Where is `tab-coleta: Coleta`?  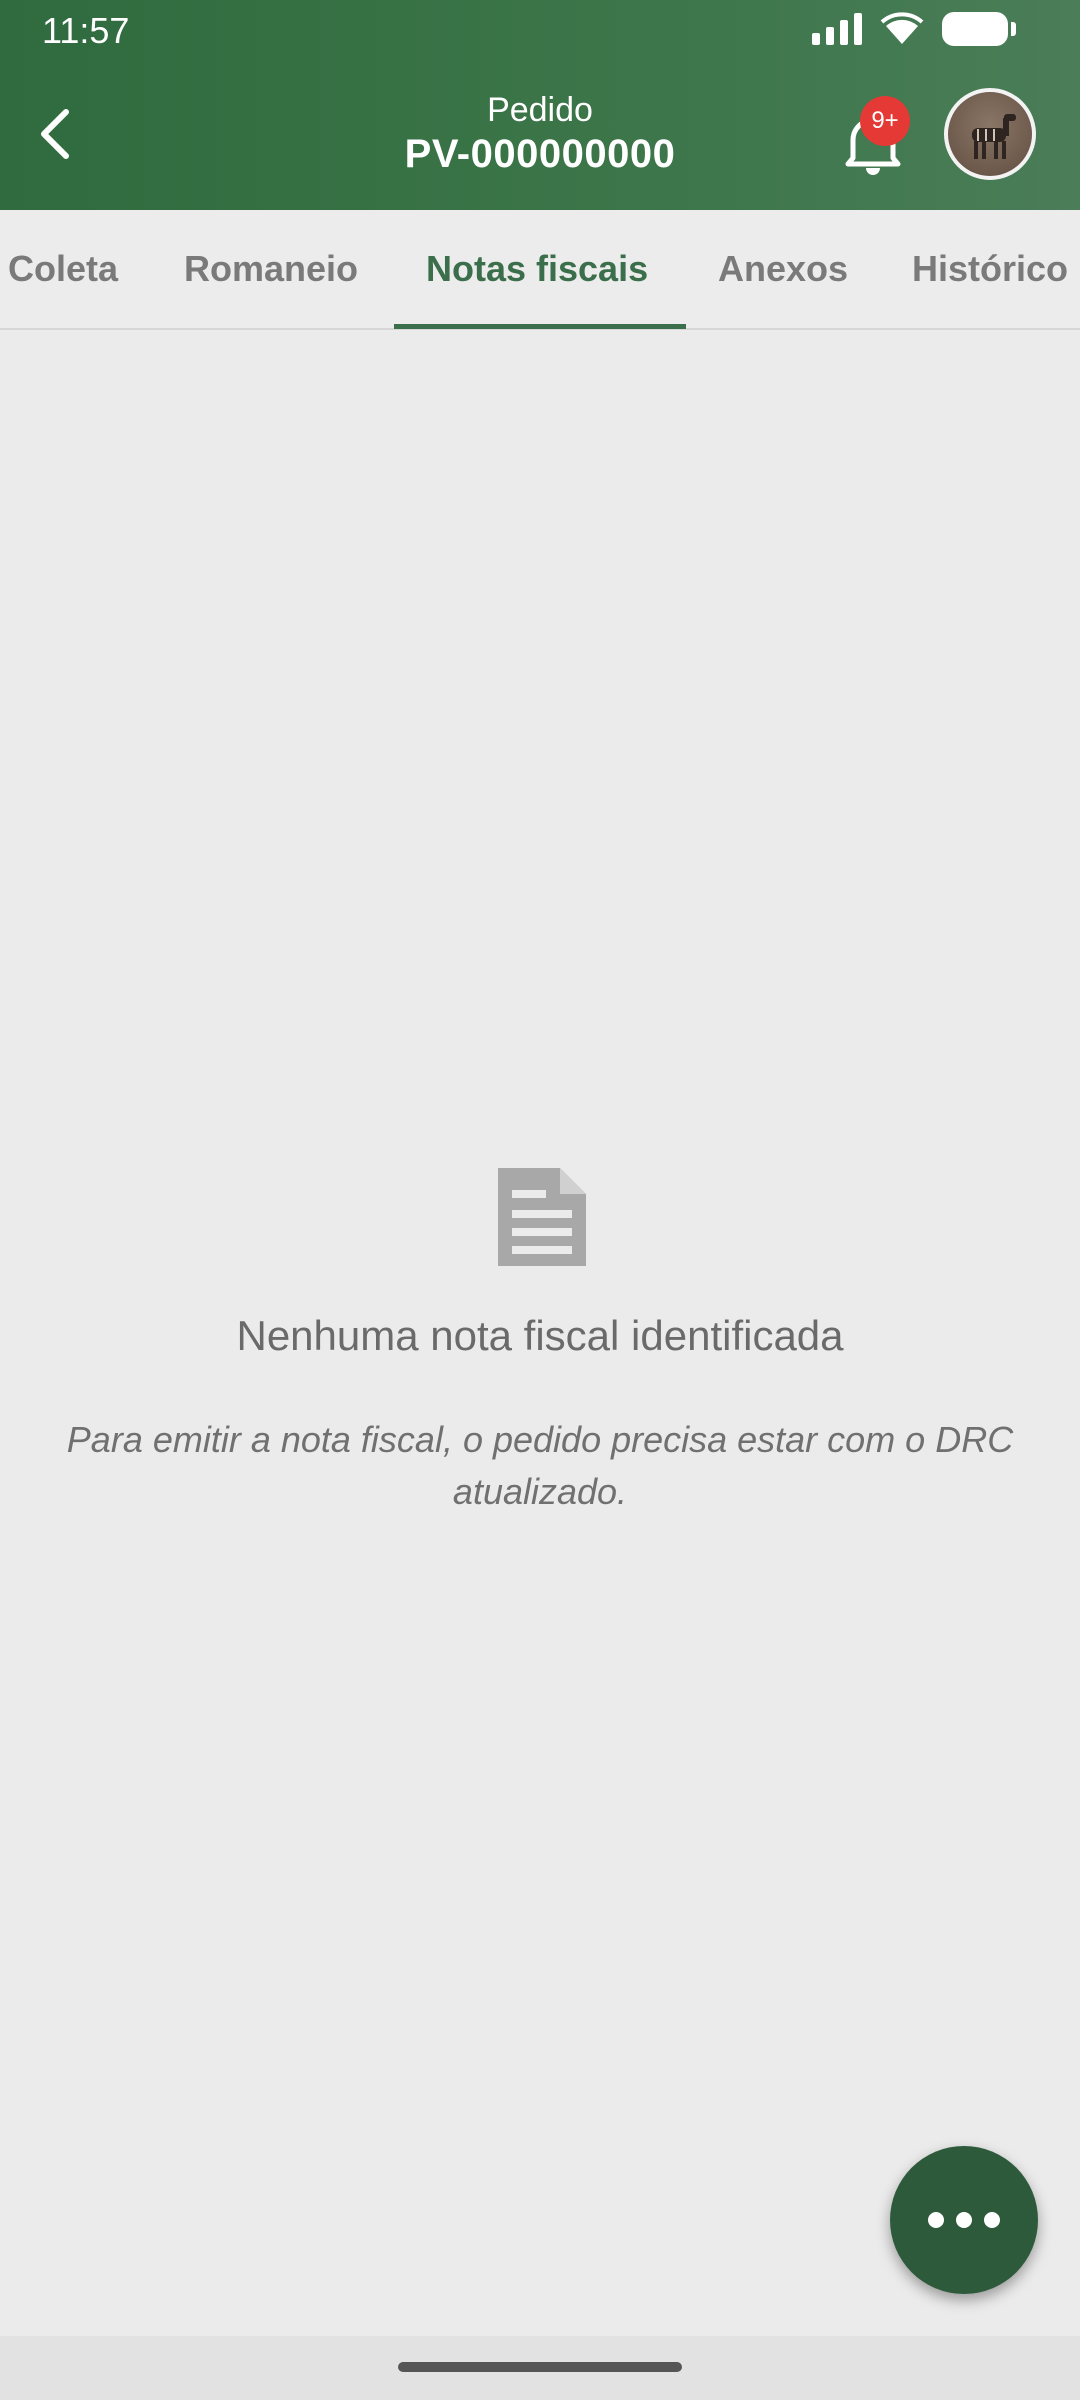
tab-coleta: Coleta is located at coordinates (63, 269).